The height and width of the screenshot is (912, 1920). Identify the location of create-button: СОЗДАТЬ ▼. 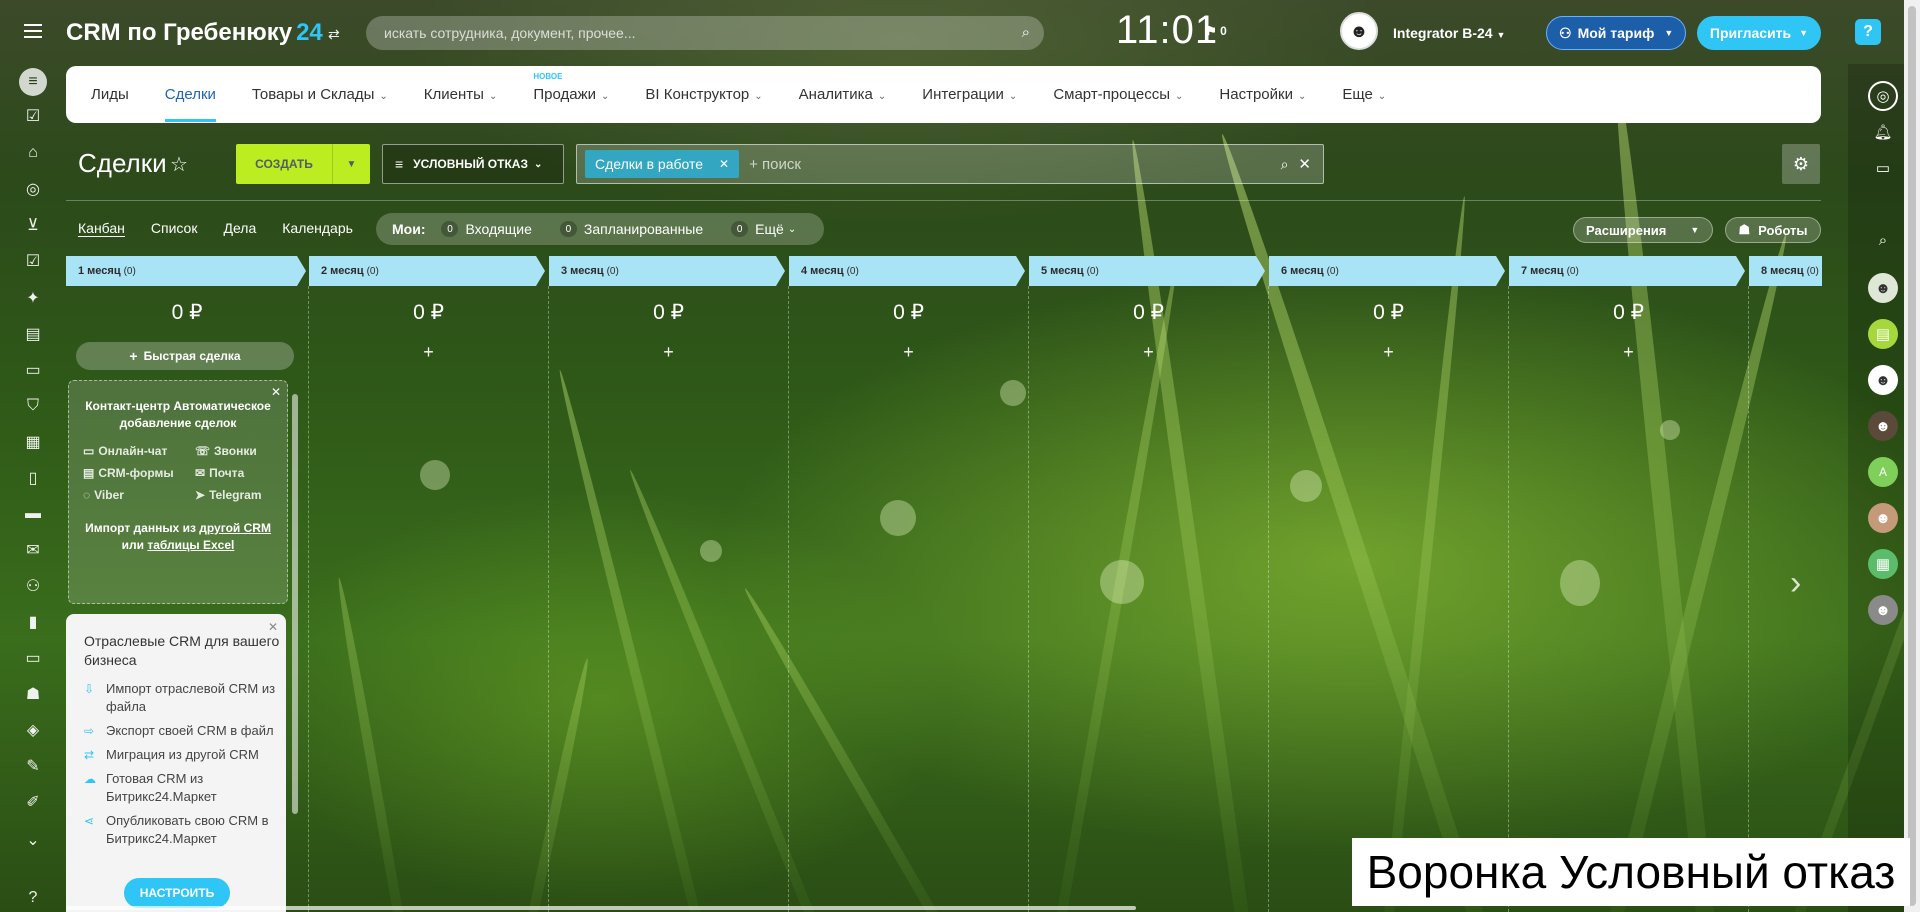
(303, 164).